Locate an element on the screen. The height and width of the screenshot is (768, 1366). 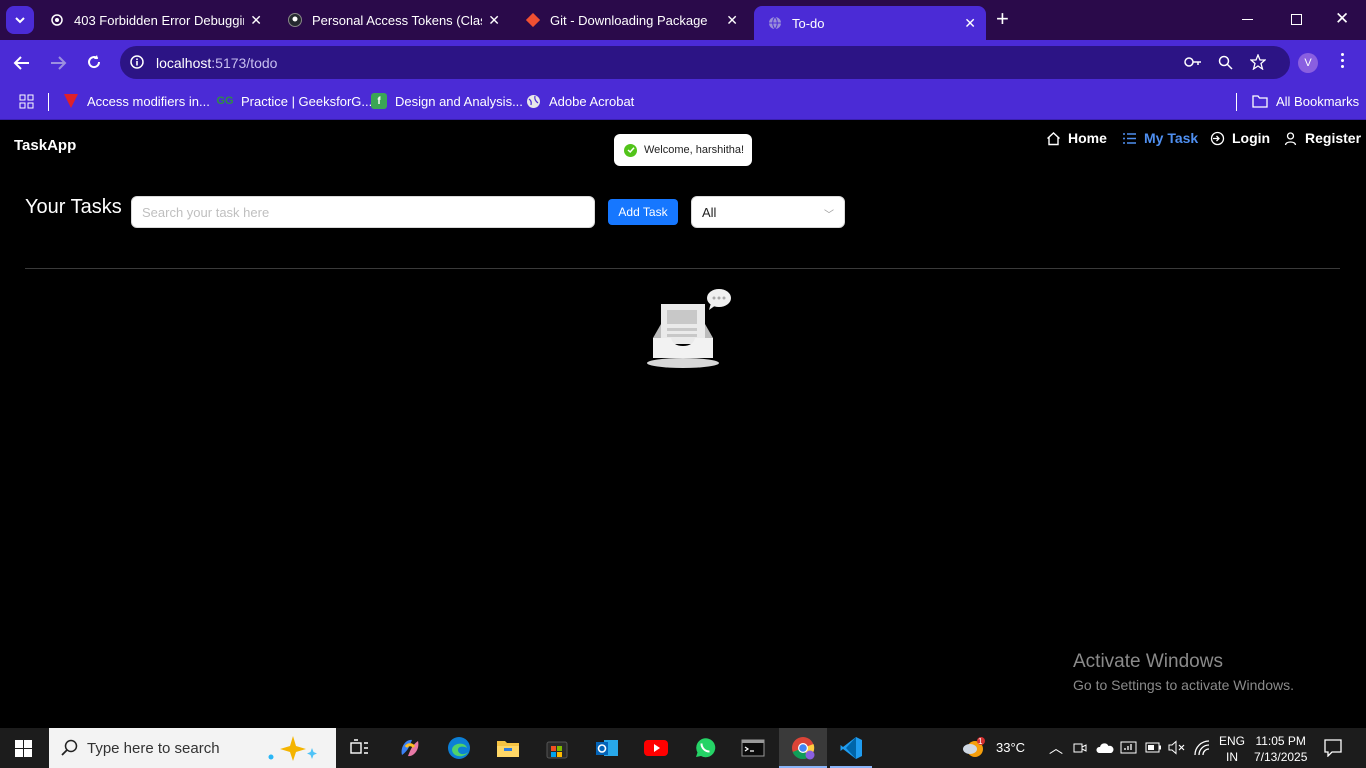
browser-tab: 403 Forbidden Error Debugging ✕ is located at coordinates (154, 20).